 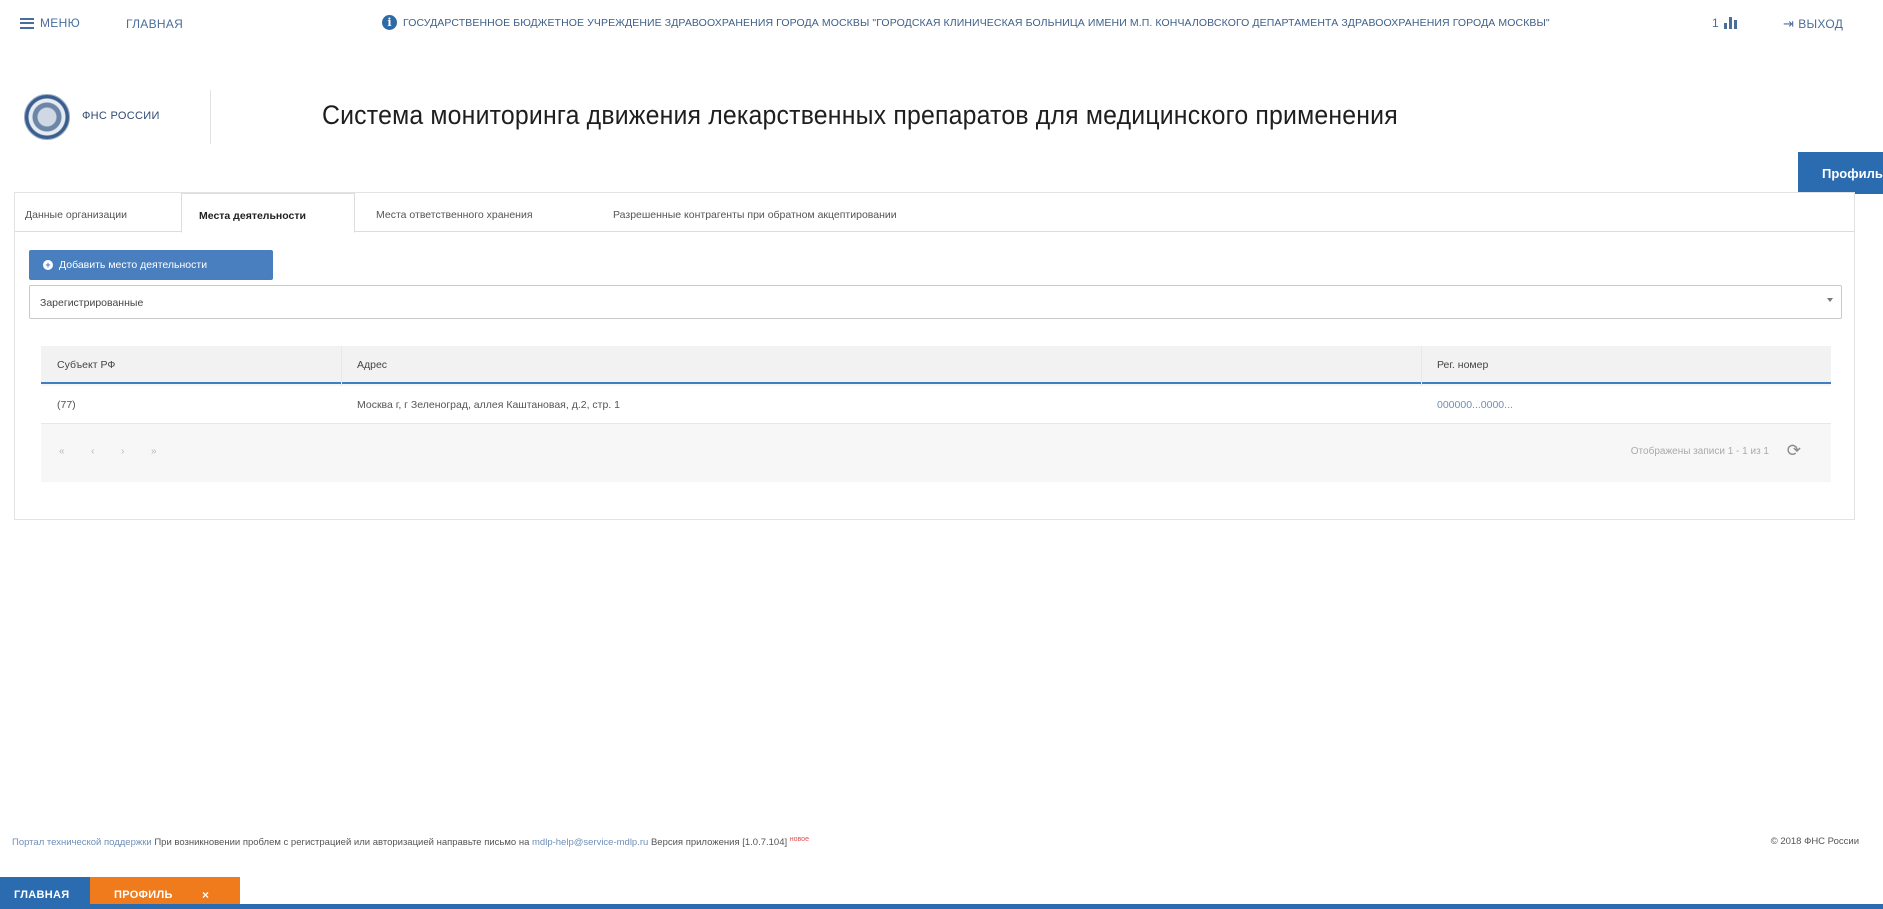 I want to click on pagination: « ‹ › » Отображены записи 1 - 1 из 1 ⟳, so click(x=936, y=454).